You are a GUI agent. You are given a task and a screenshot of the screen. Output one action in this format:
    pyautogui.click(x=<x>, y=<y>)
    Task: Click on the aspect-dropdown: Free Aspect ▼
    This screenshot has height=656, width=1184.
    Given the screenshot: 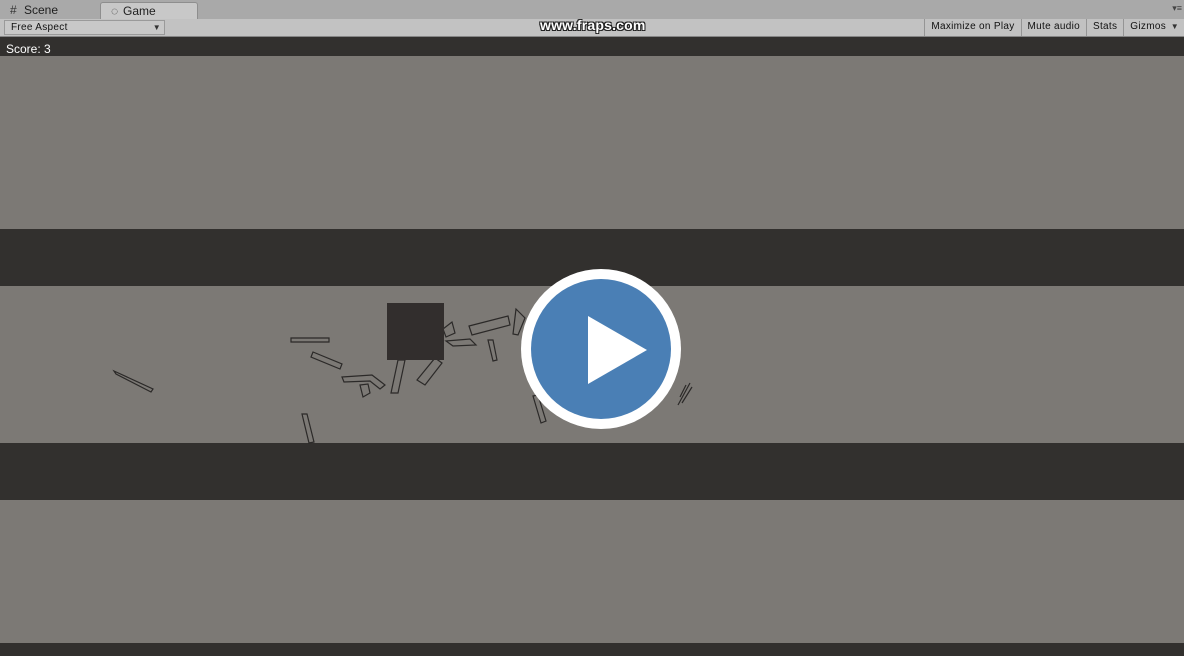 What is the action you would take?
    pyautogui.click(x=84, y=27)
    